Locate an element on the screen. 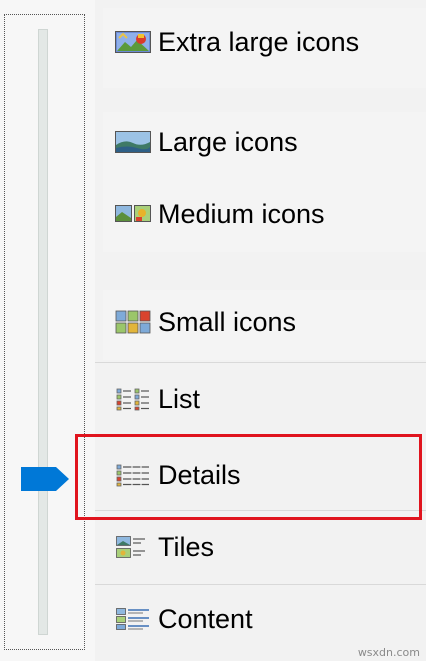  annotation-highlight-box is located at coordinates (248, 477).